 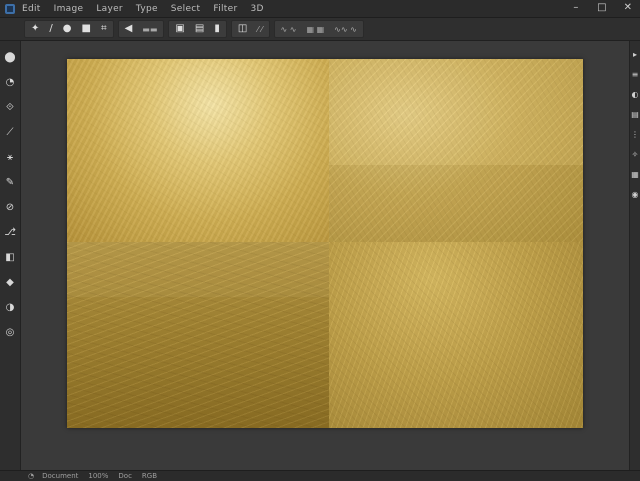 I want to click on menu-image: Image, so click(x=69, y=9).